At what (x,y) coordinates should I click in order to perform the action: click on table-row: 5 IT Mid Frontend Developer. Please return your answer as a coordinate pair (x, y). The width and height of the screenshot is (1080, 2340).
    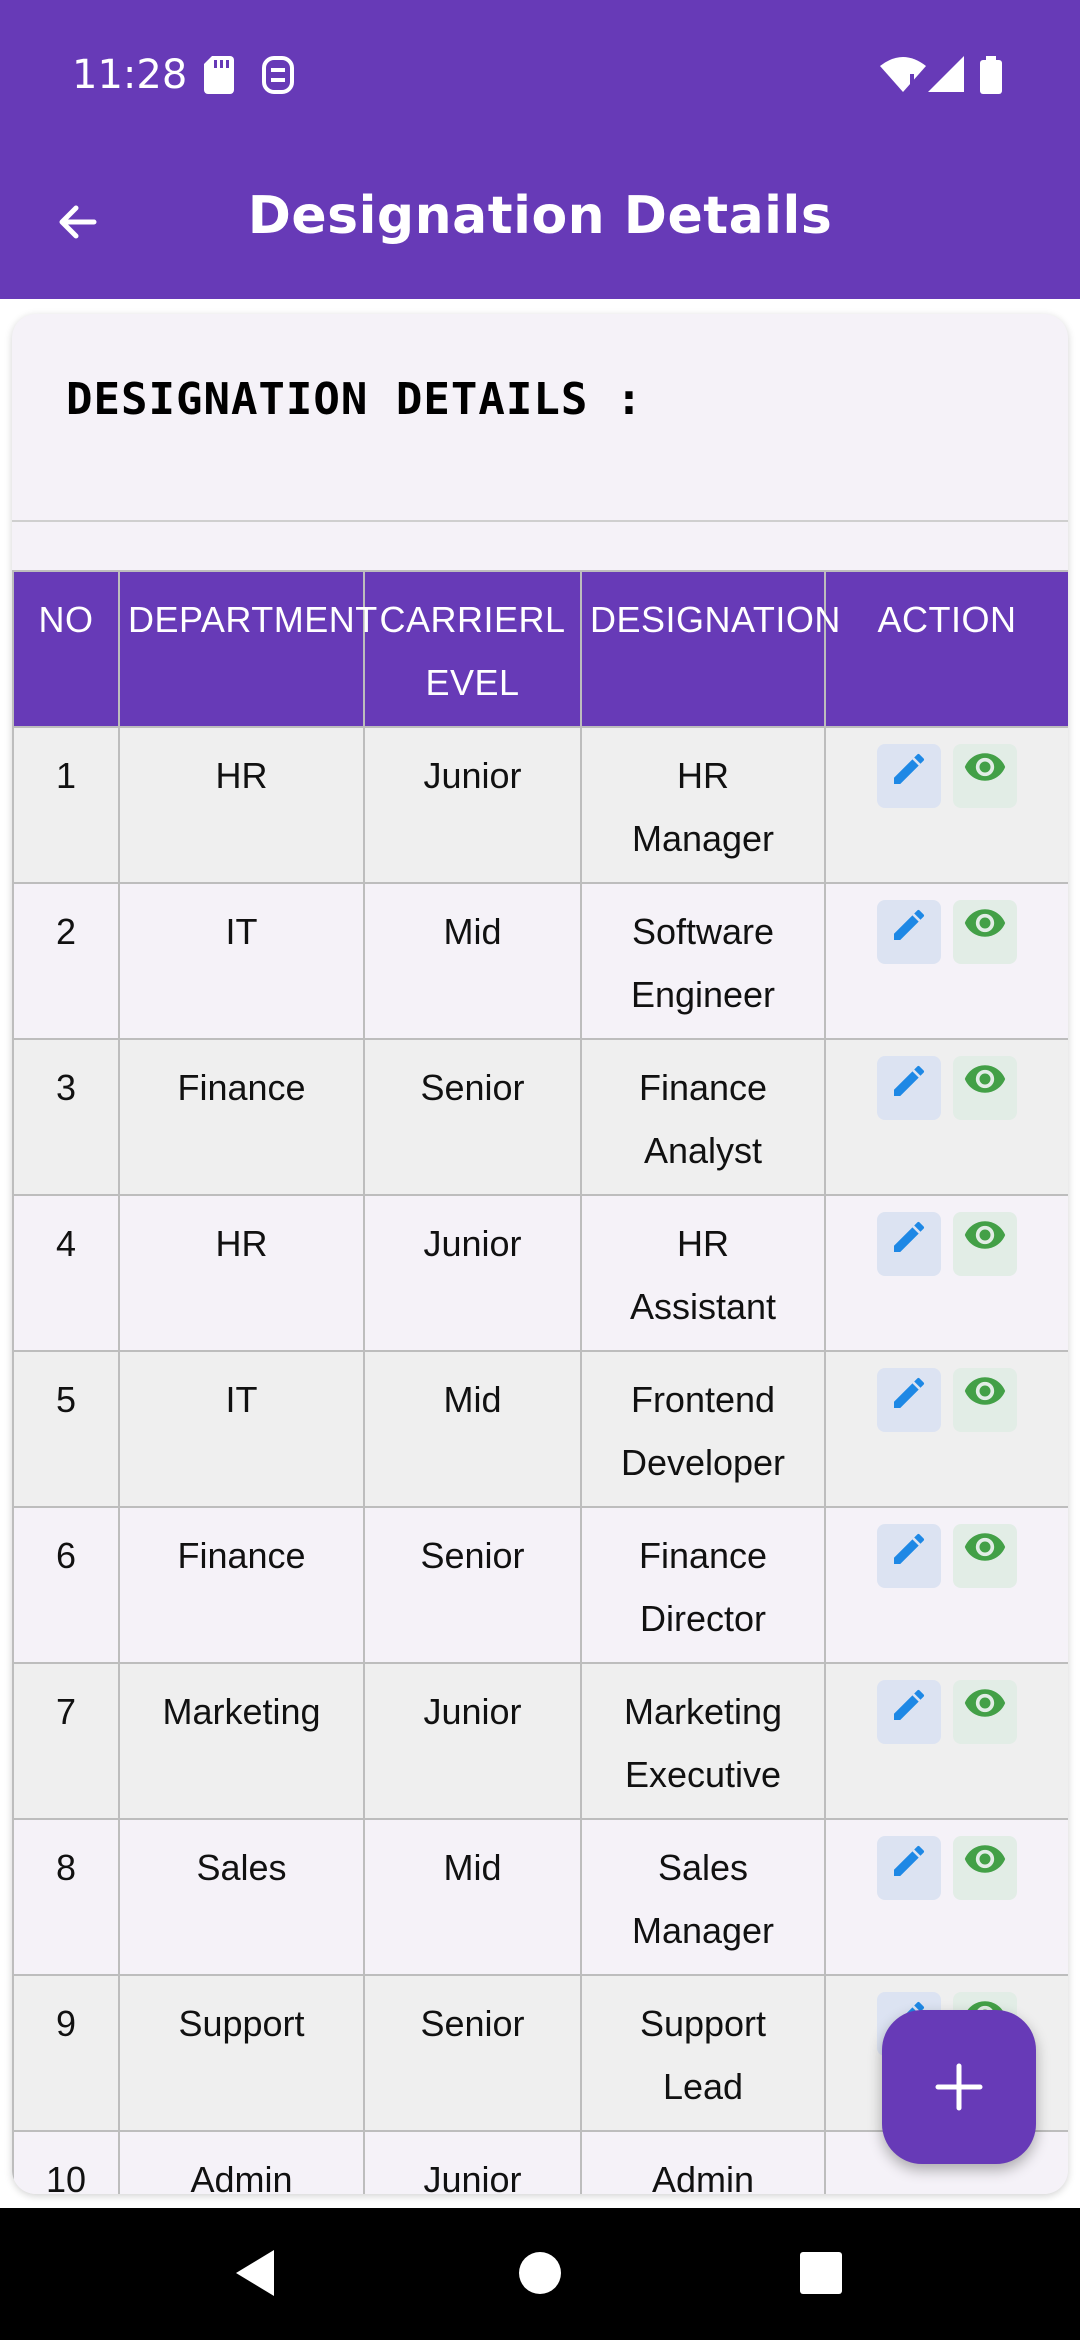
    Looking at the image, I should click on (540, 1429).